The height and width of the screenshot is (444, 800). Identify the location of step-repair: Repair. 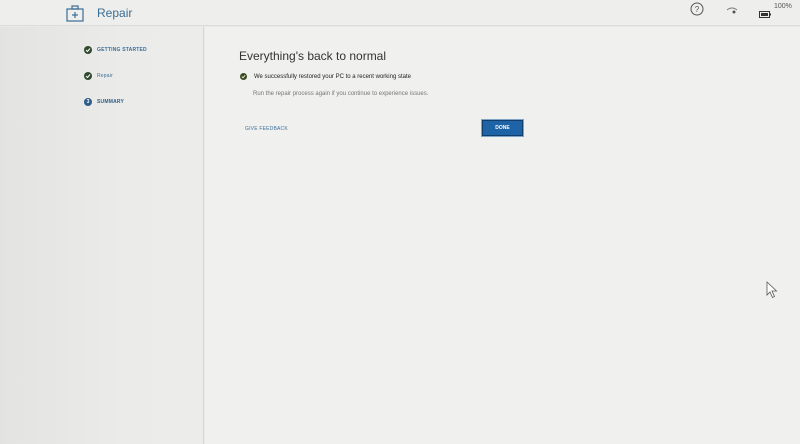
(98, 76).